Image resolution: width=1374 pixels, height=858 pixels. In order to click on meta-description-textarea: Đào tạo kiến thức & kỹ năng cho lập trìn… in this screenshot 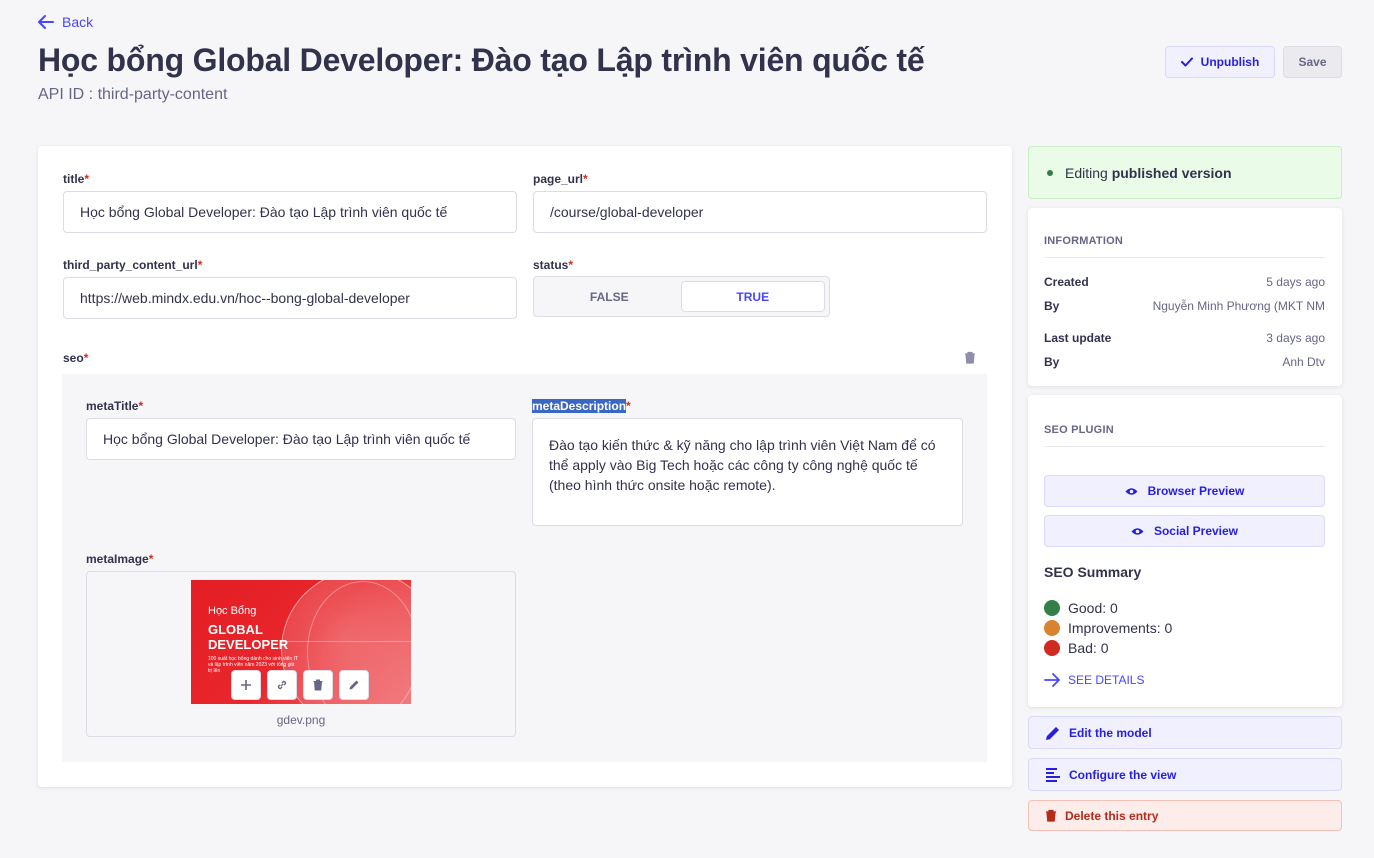, I will do `click(747, 472)`.